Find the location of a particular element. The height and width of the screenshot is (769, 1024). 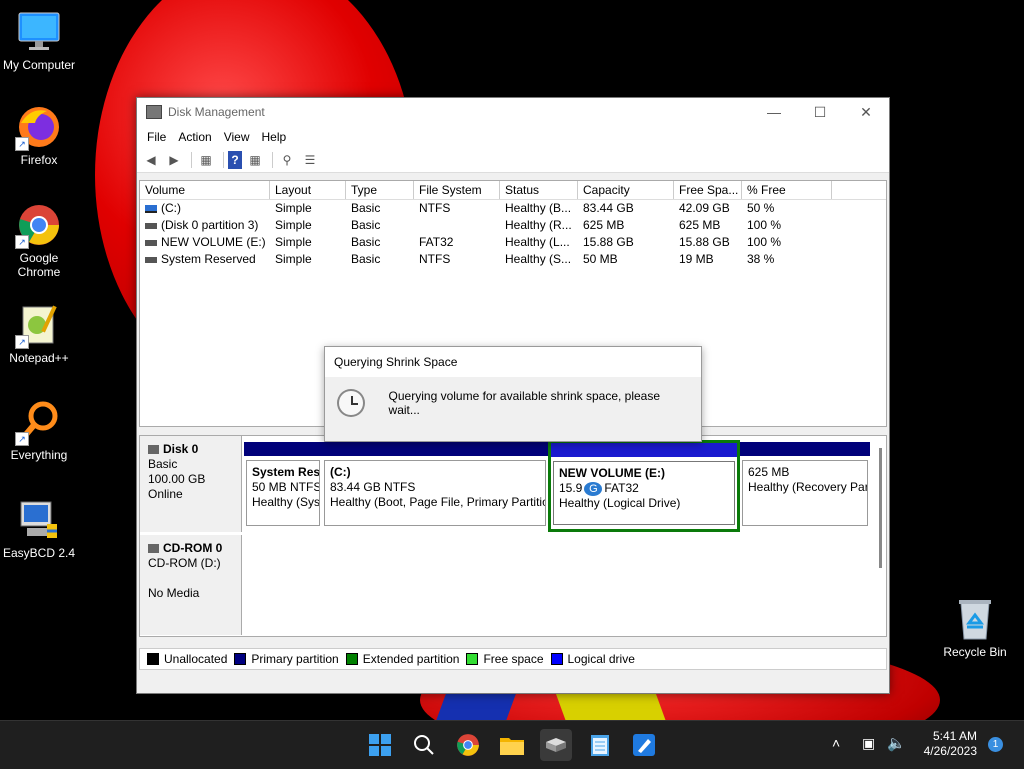

busy-cursor-icon: G is located at coordinates (593, 488).